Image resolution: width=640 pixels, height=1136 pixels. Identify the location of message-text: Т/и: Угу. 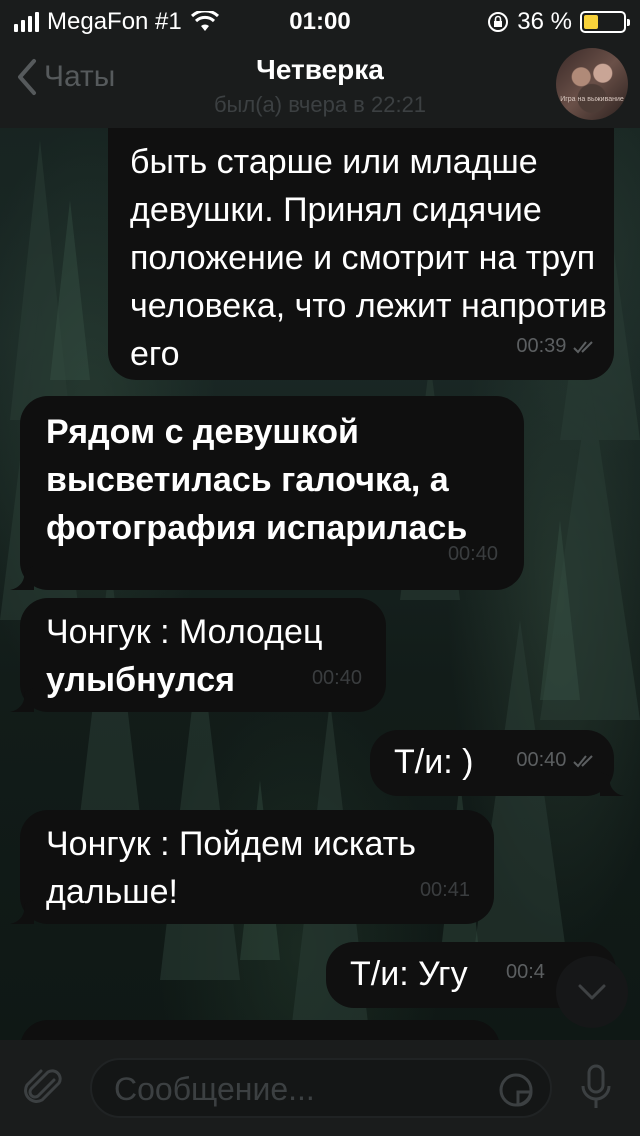
(409, 974).